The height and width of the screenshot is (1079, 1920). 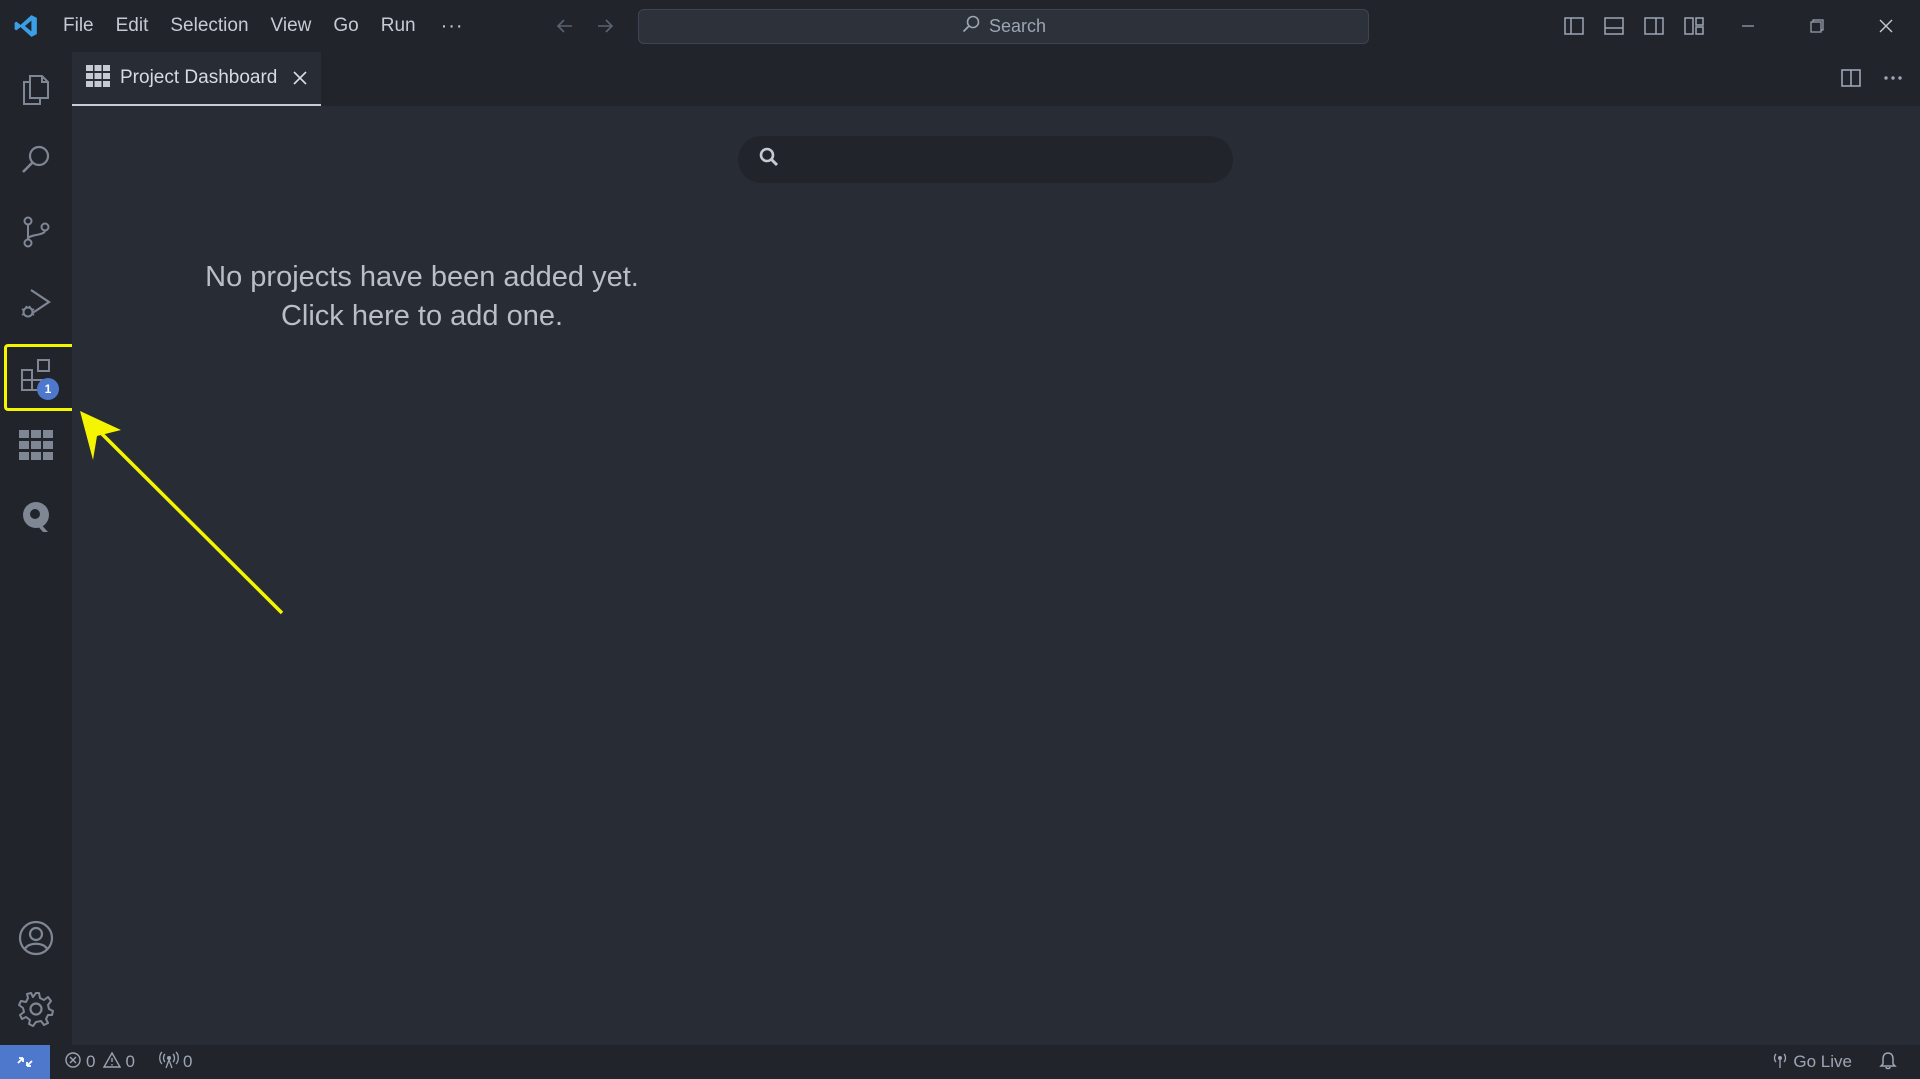 What do you see at coordinates (36, 1009) in the screenshot?
I see `gear-icon` at bounding box center [36, 1009].